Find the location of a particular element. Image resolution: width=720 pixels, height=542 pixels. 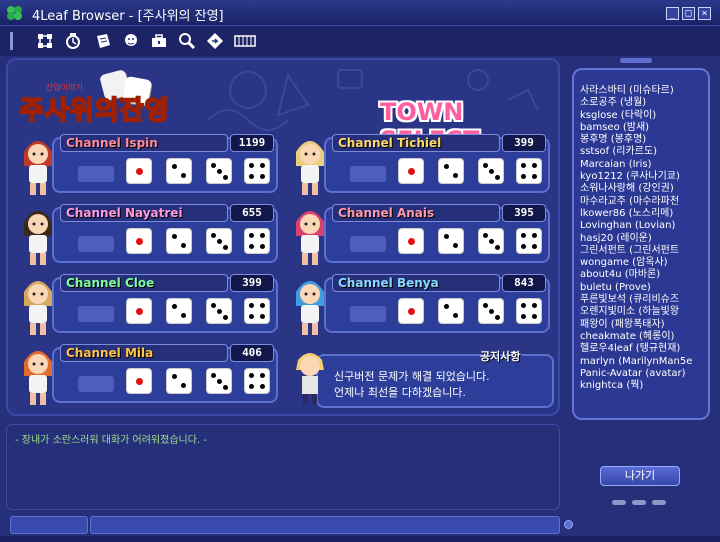

channel-card: Channel Ispin 1199 is located at coordinates (148, 166).